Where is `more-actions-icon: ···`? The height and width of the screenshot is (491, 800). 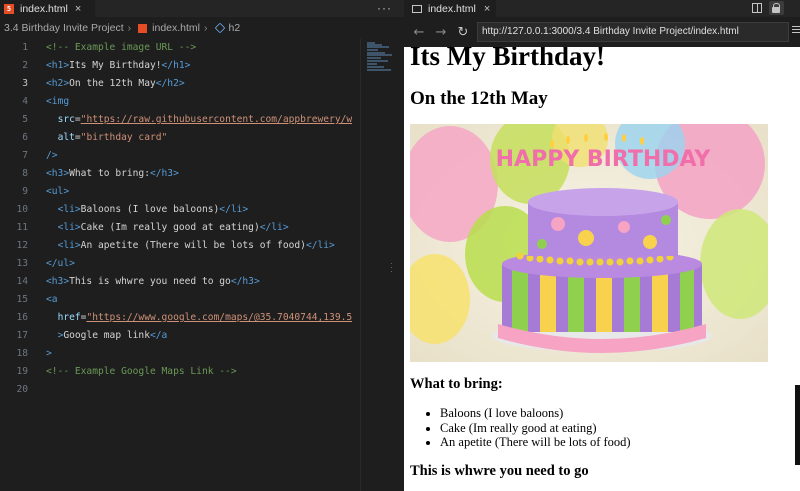 more-actions-icon: ··· is located at coordinates (384, 8).